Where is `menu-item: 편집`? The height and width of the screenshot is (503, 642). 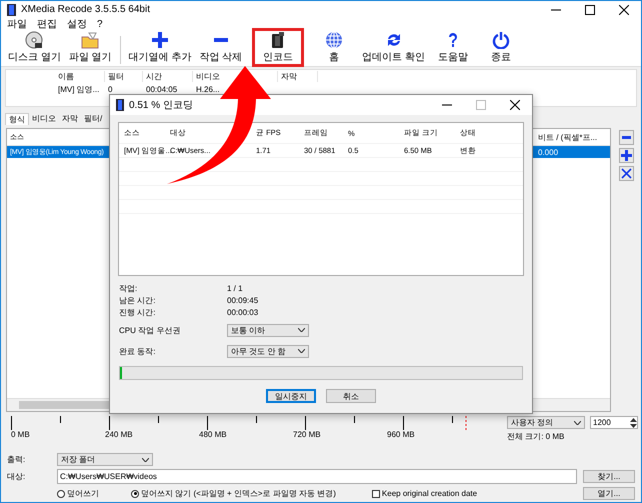 menu-item: 편집 is located at coordinates (47, 24).